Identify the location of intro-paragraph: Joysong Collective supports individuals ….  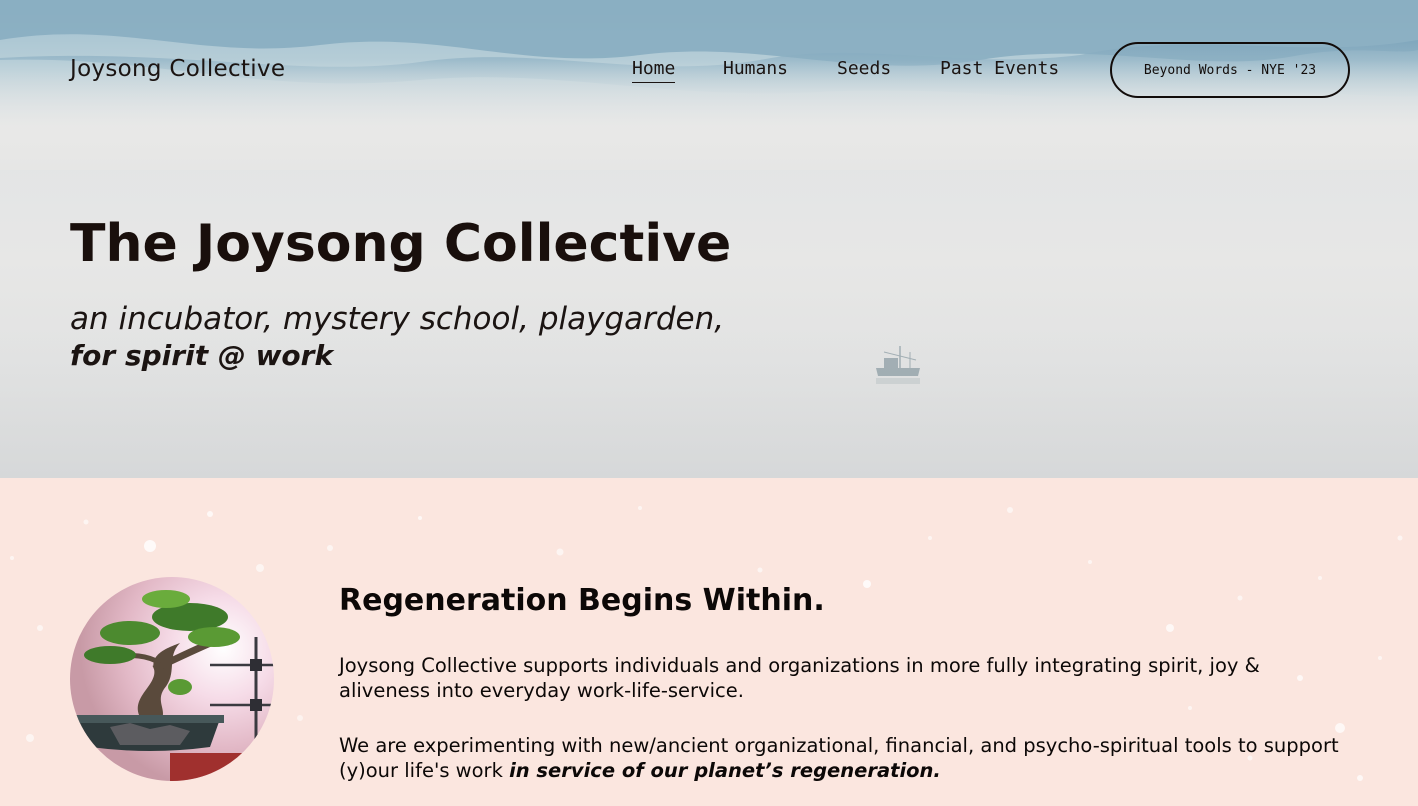
(799, 678).